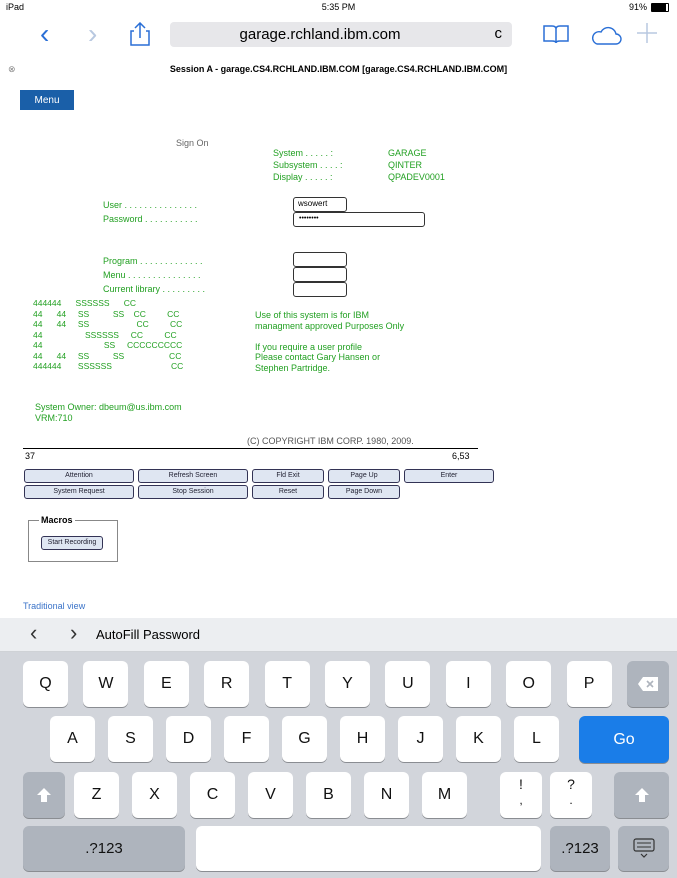 The width and height of the screenshot is (677, 878). I want to click on shift-right-key, so click(641, 795).